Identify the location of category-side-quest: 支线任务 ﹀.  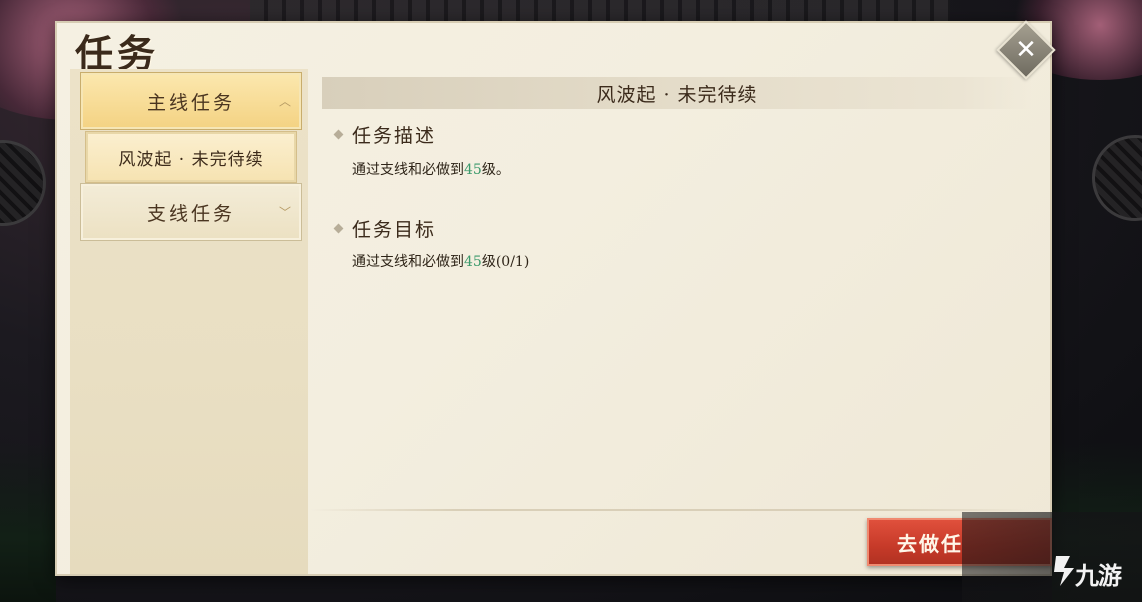
(191, 212).